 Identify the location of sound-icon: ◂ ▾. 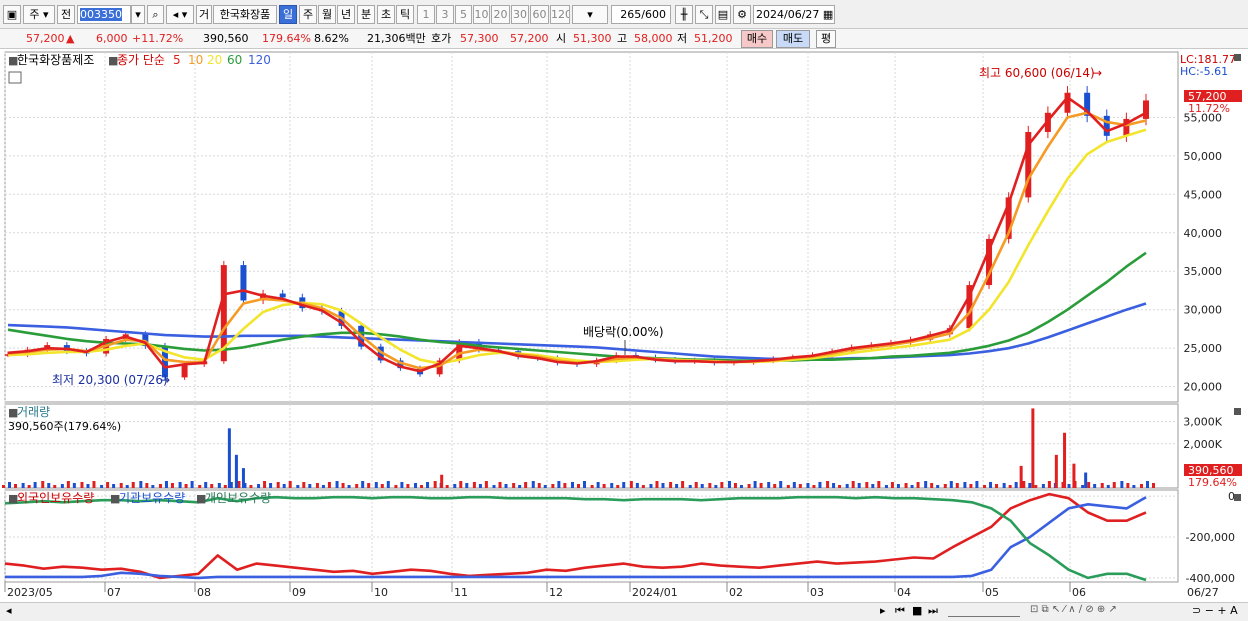
(180, 14).